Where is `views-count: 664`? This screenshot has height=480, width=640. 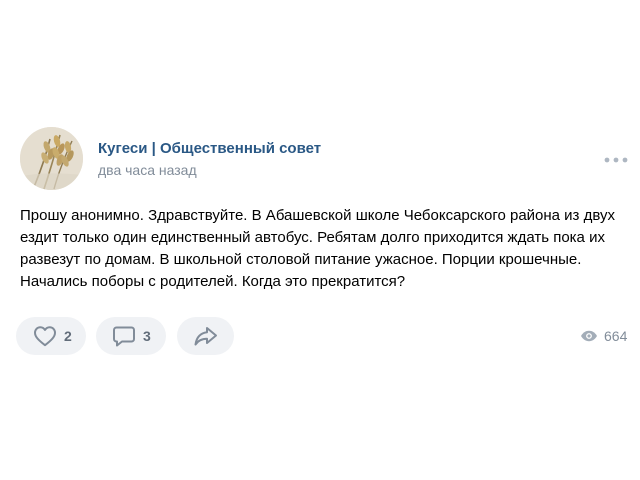
views-count: 664 is located at coordinates (616, 336).